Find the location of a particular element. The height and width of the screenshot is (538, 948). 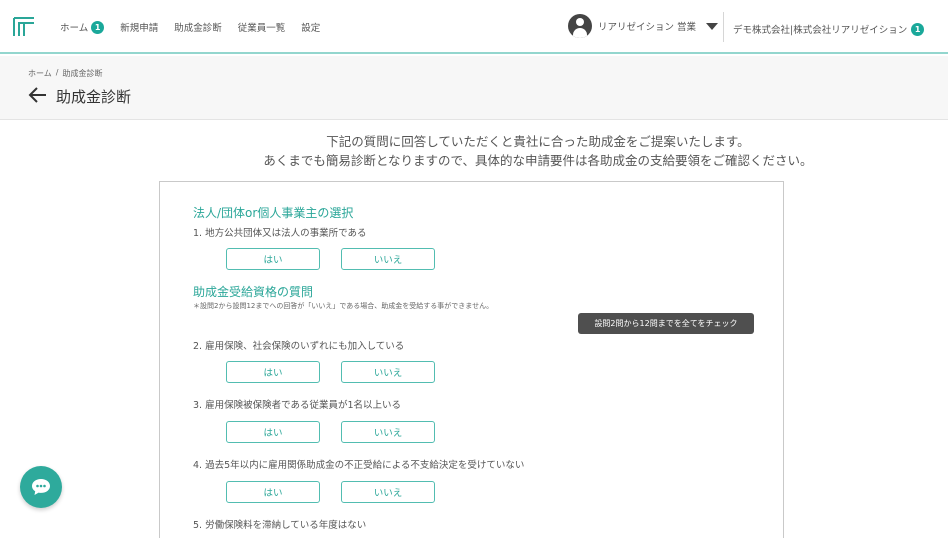

breadcrumb-home: ホーム is located at coordinates (40, 73).